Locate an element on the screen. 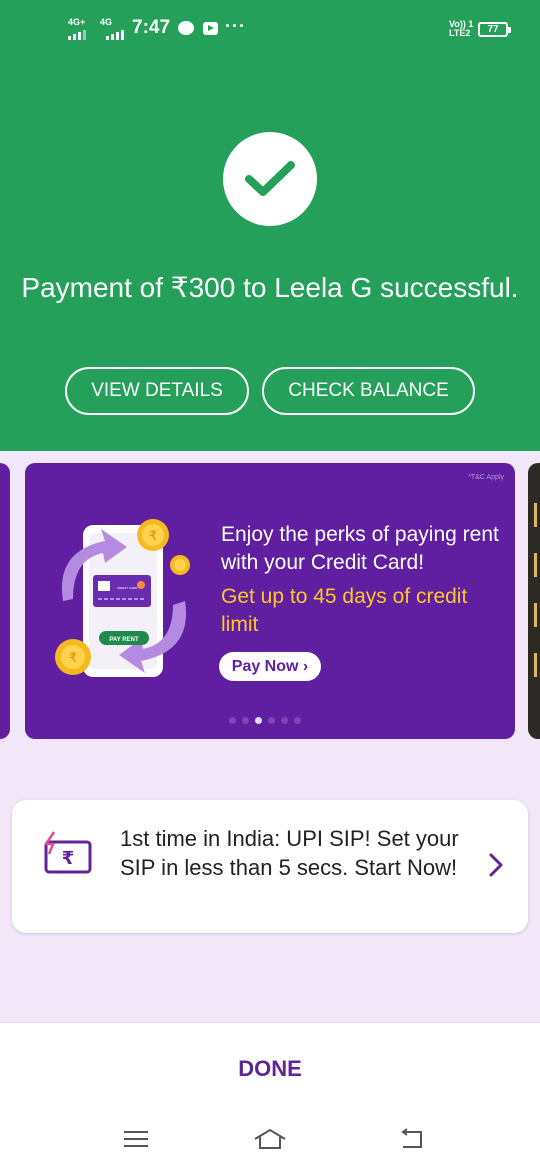 The height and width of the screenshot is (1170, 540). success-check-icon is located at coordinates (270, 179).